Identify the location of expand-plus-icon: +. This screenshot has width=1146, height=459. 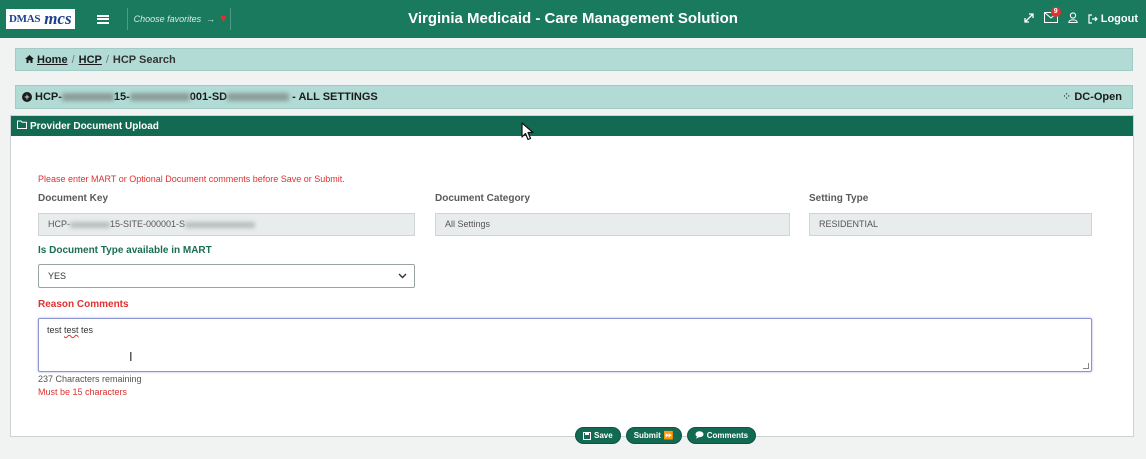
(27, 97).